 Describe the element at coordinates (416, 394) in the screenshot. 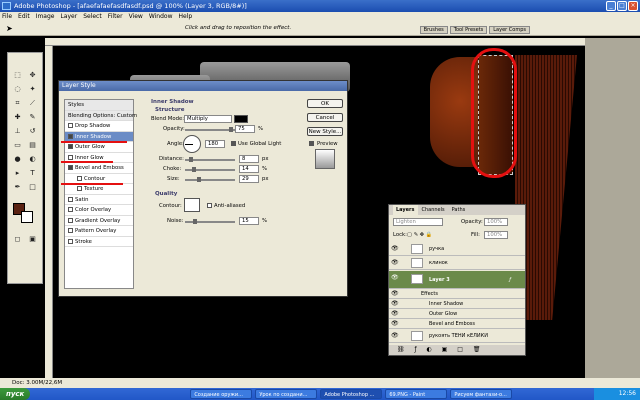

I see `taskbar-item: 69.PNG - Paint` at that location.